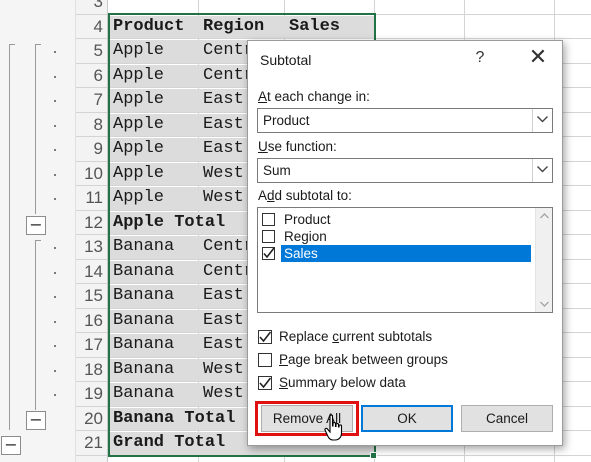 The image size is (591, 462). I want to click on scroll-up-icon, so click(544, 216).